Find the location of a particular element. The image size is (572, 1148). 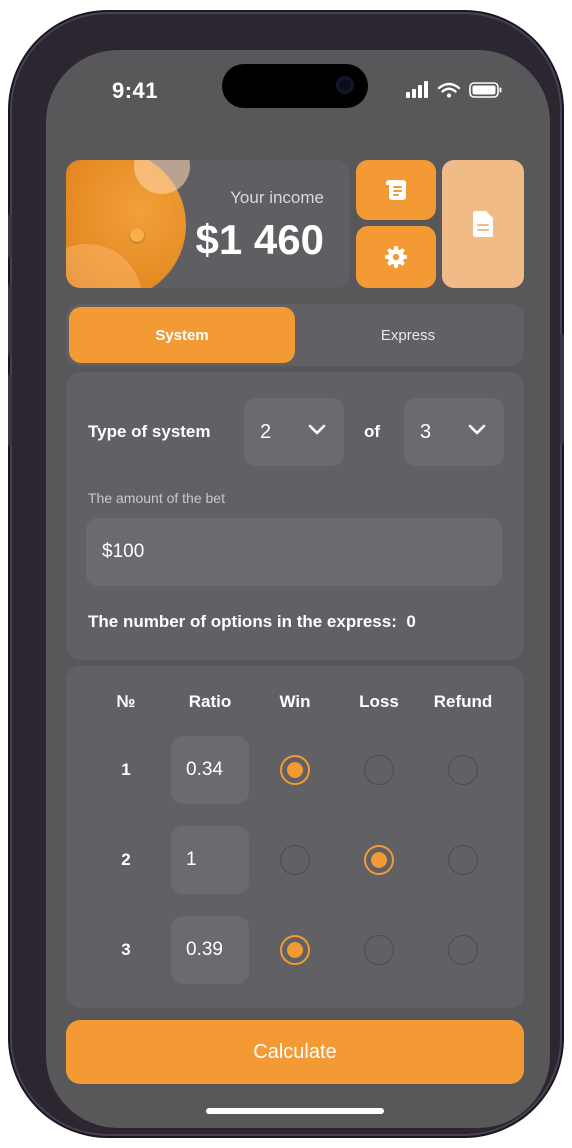

decorative-orb is located at coordinates (137, 235).